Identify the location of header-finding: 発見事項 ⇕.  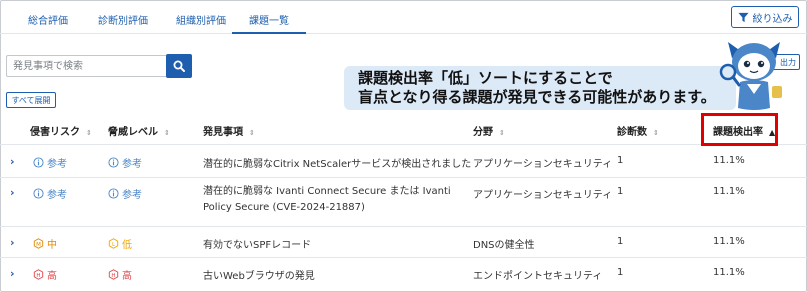
(229, 130).